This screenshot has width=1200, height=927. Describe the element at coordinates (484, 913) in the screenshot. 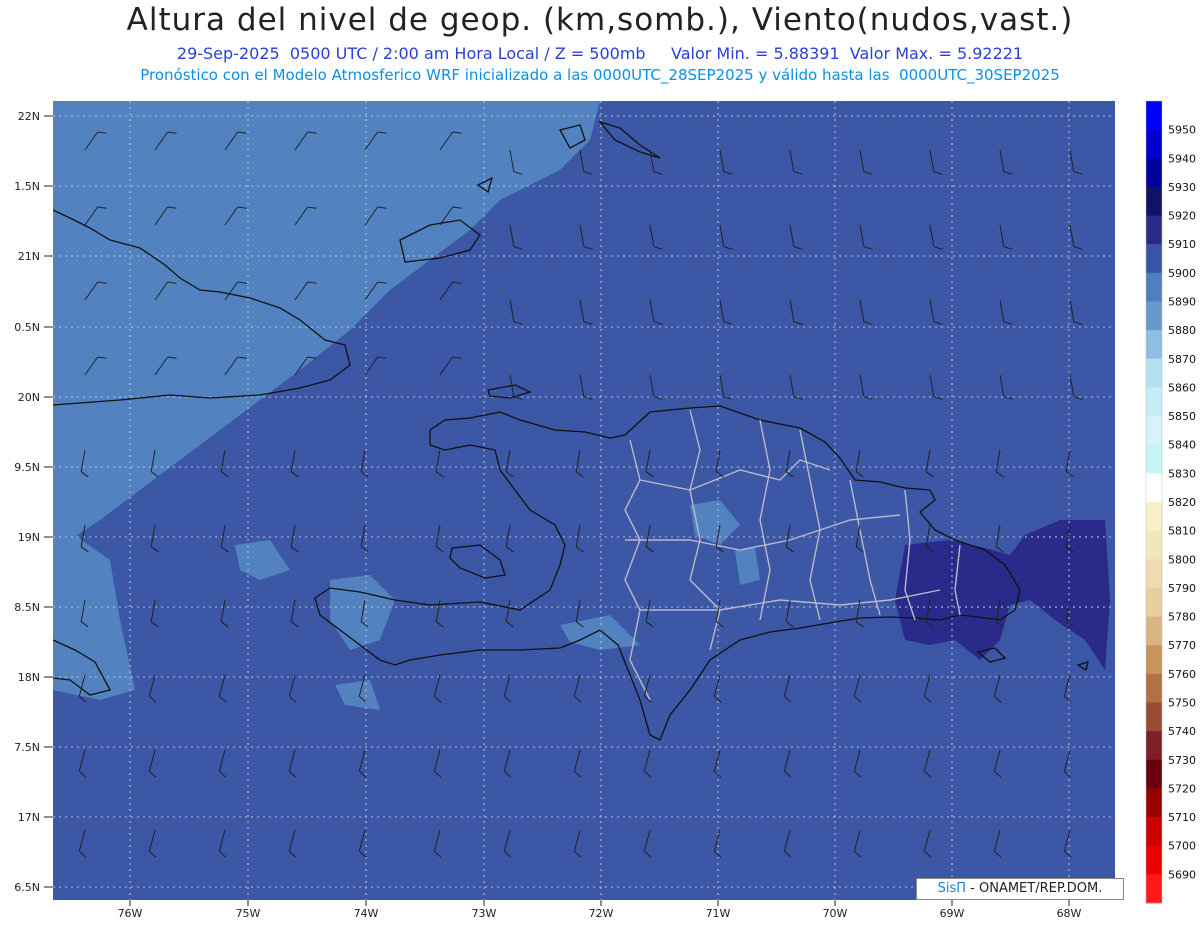

I see `lon-tick-label: 73W` at that location.